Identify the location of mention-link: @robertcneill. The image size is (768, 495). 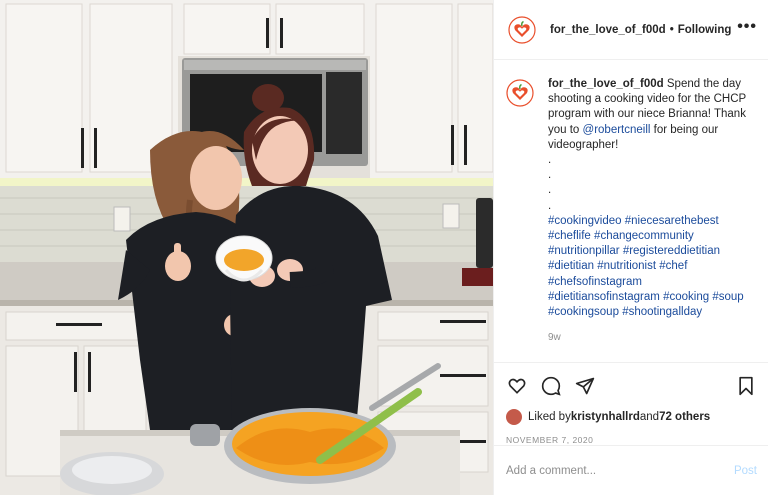
(617, 130).